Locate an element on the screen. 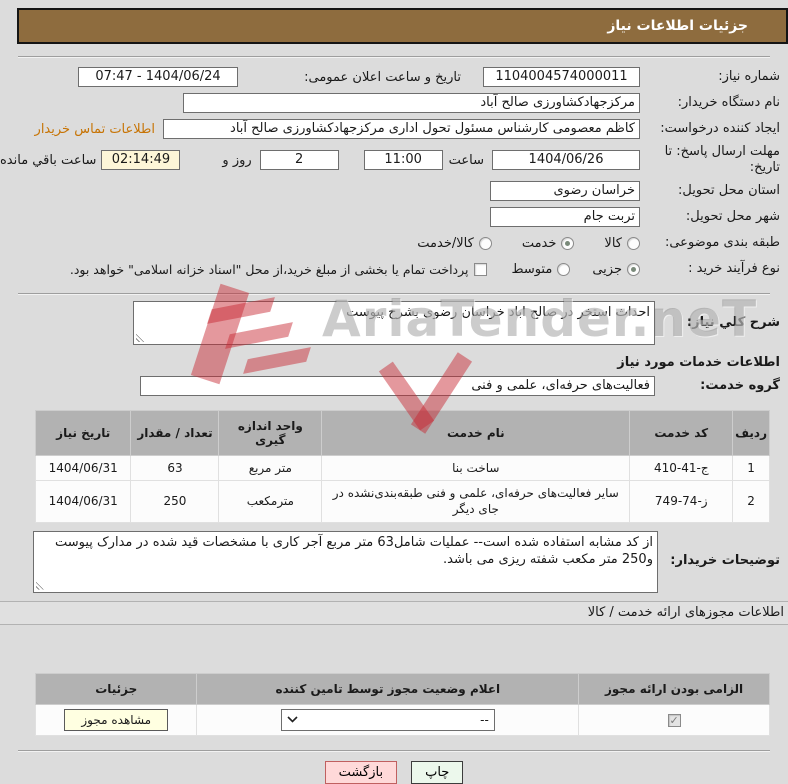 This screenshot has width=788, height=784. buyer-notes-label: توضیحات خریدار: is located at coordinates (725, 561).